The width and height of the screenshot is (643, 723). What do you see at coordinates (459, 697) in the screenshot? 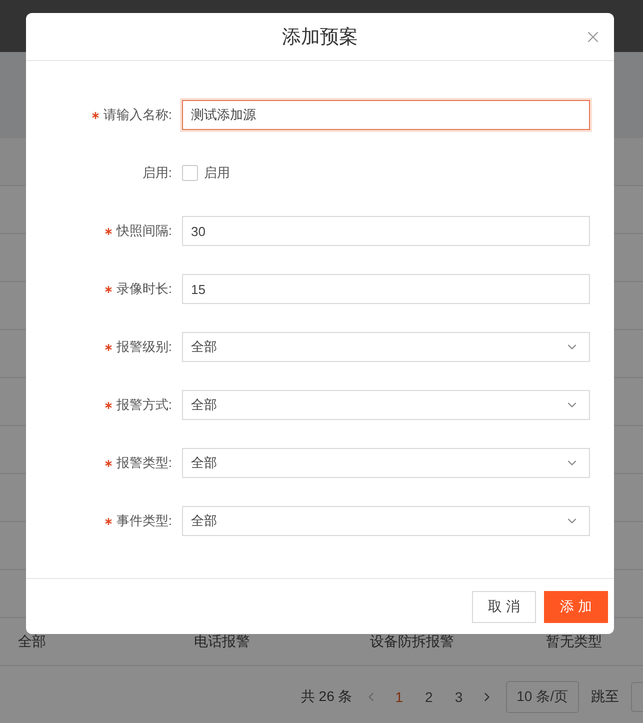
I see `page-number: 3` at bounding box center [459, 697].